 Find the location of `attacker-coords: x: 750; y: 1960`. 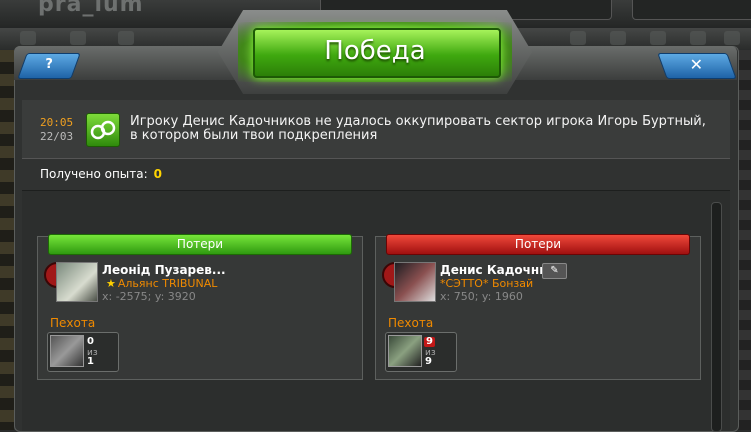

attacker-coords: x: 750; y: 1960 is located at coordinates (481, 296).